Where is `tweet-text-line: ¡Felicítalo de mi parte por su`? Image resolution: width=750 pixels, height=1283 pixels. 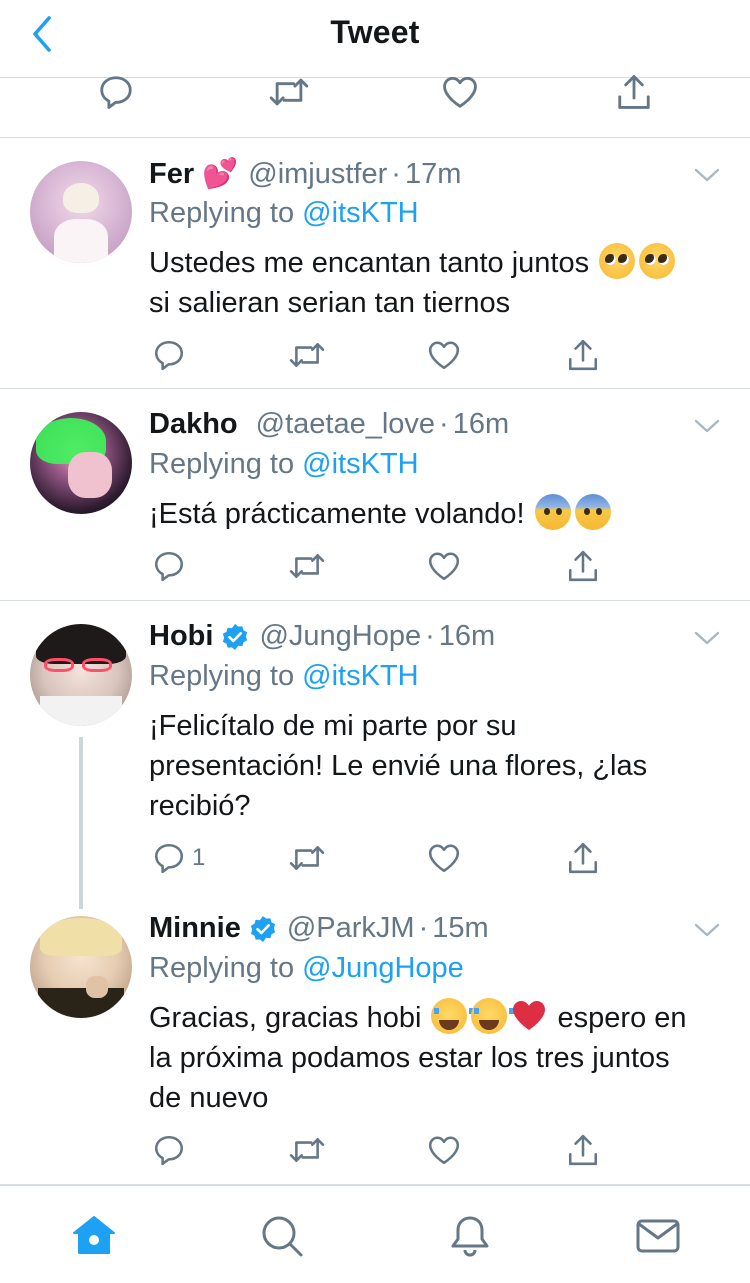
tweet-text-line: ¡Felicítalo de mi parte por su is located at coordinates (333, 726).